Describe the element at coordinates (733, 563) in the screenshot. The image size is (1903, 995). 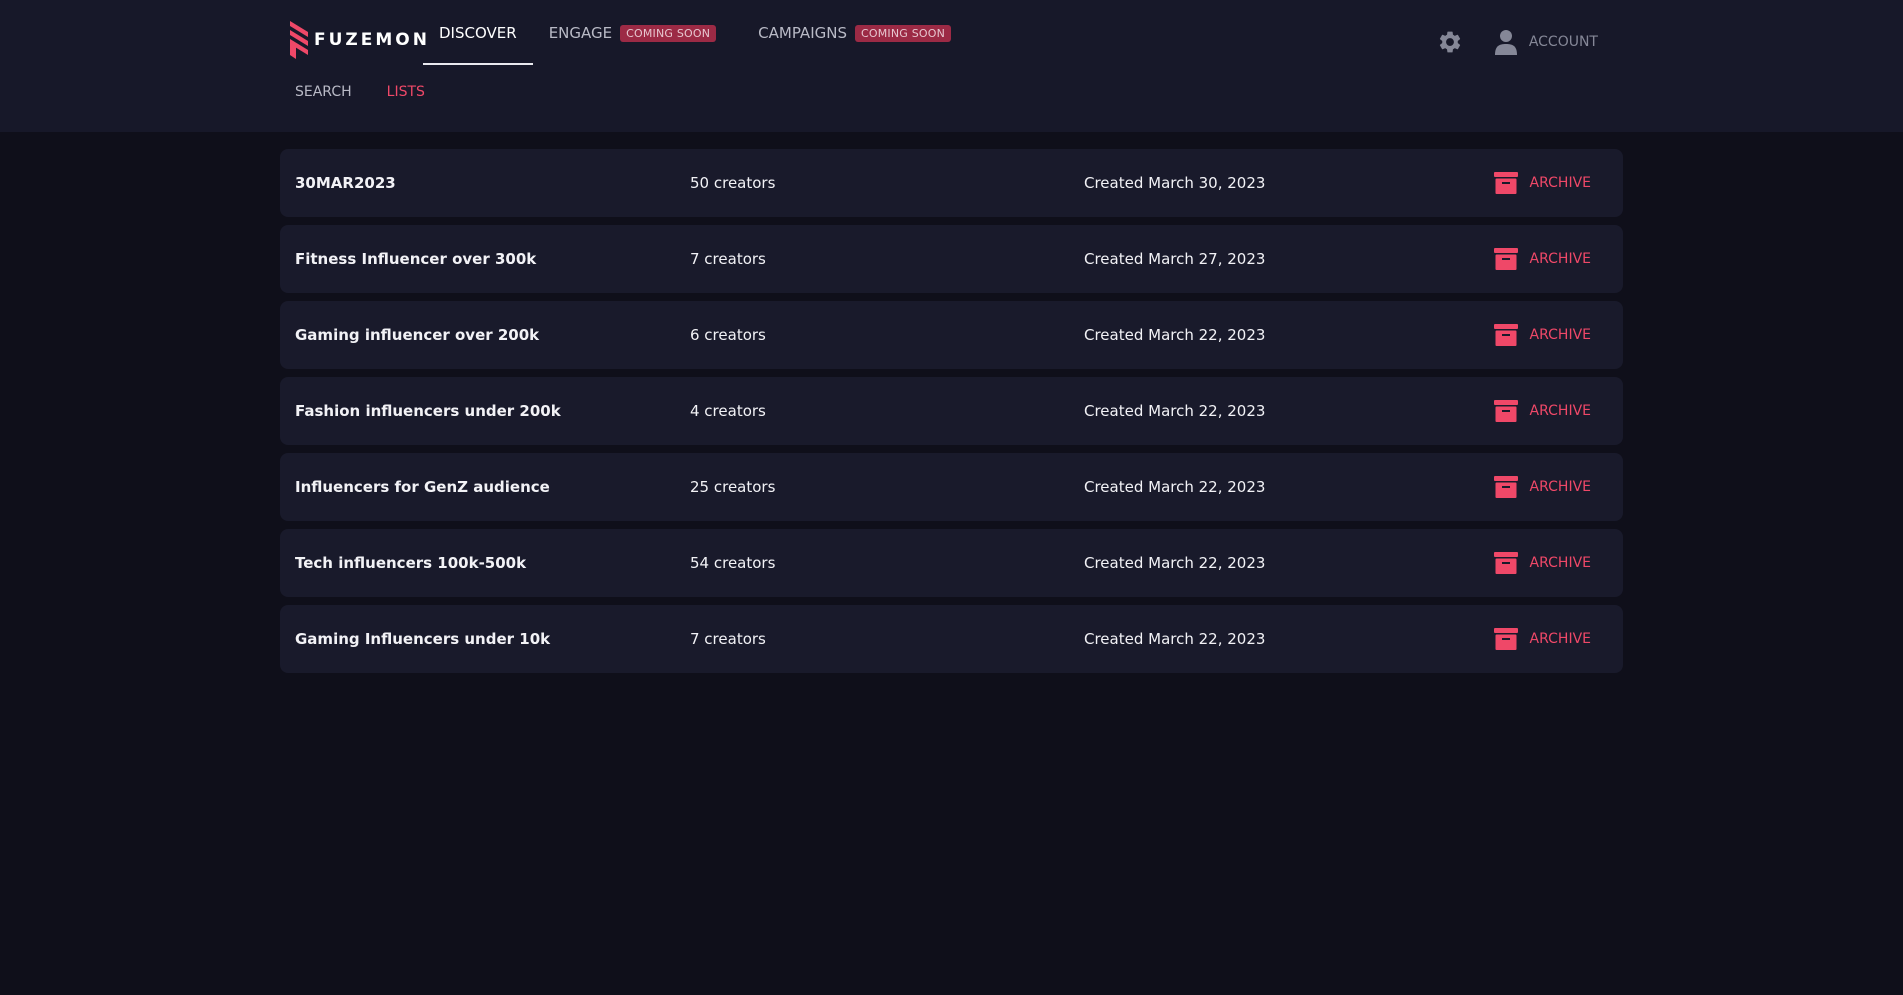
I see `list-creator-count: 54 creators` at that location.